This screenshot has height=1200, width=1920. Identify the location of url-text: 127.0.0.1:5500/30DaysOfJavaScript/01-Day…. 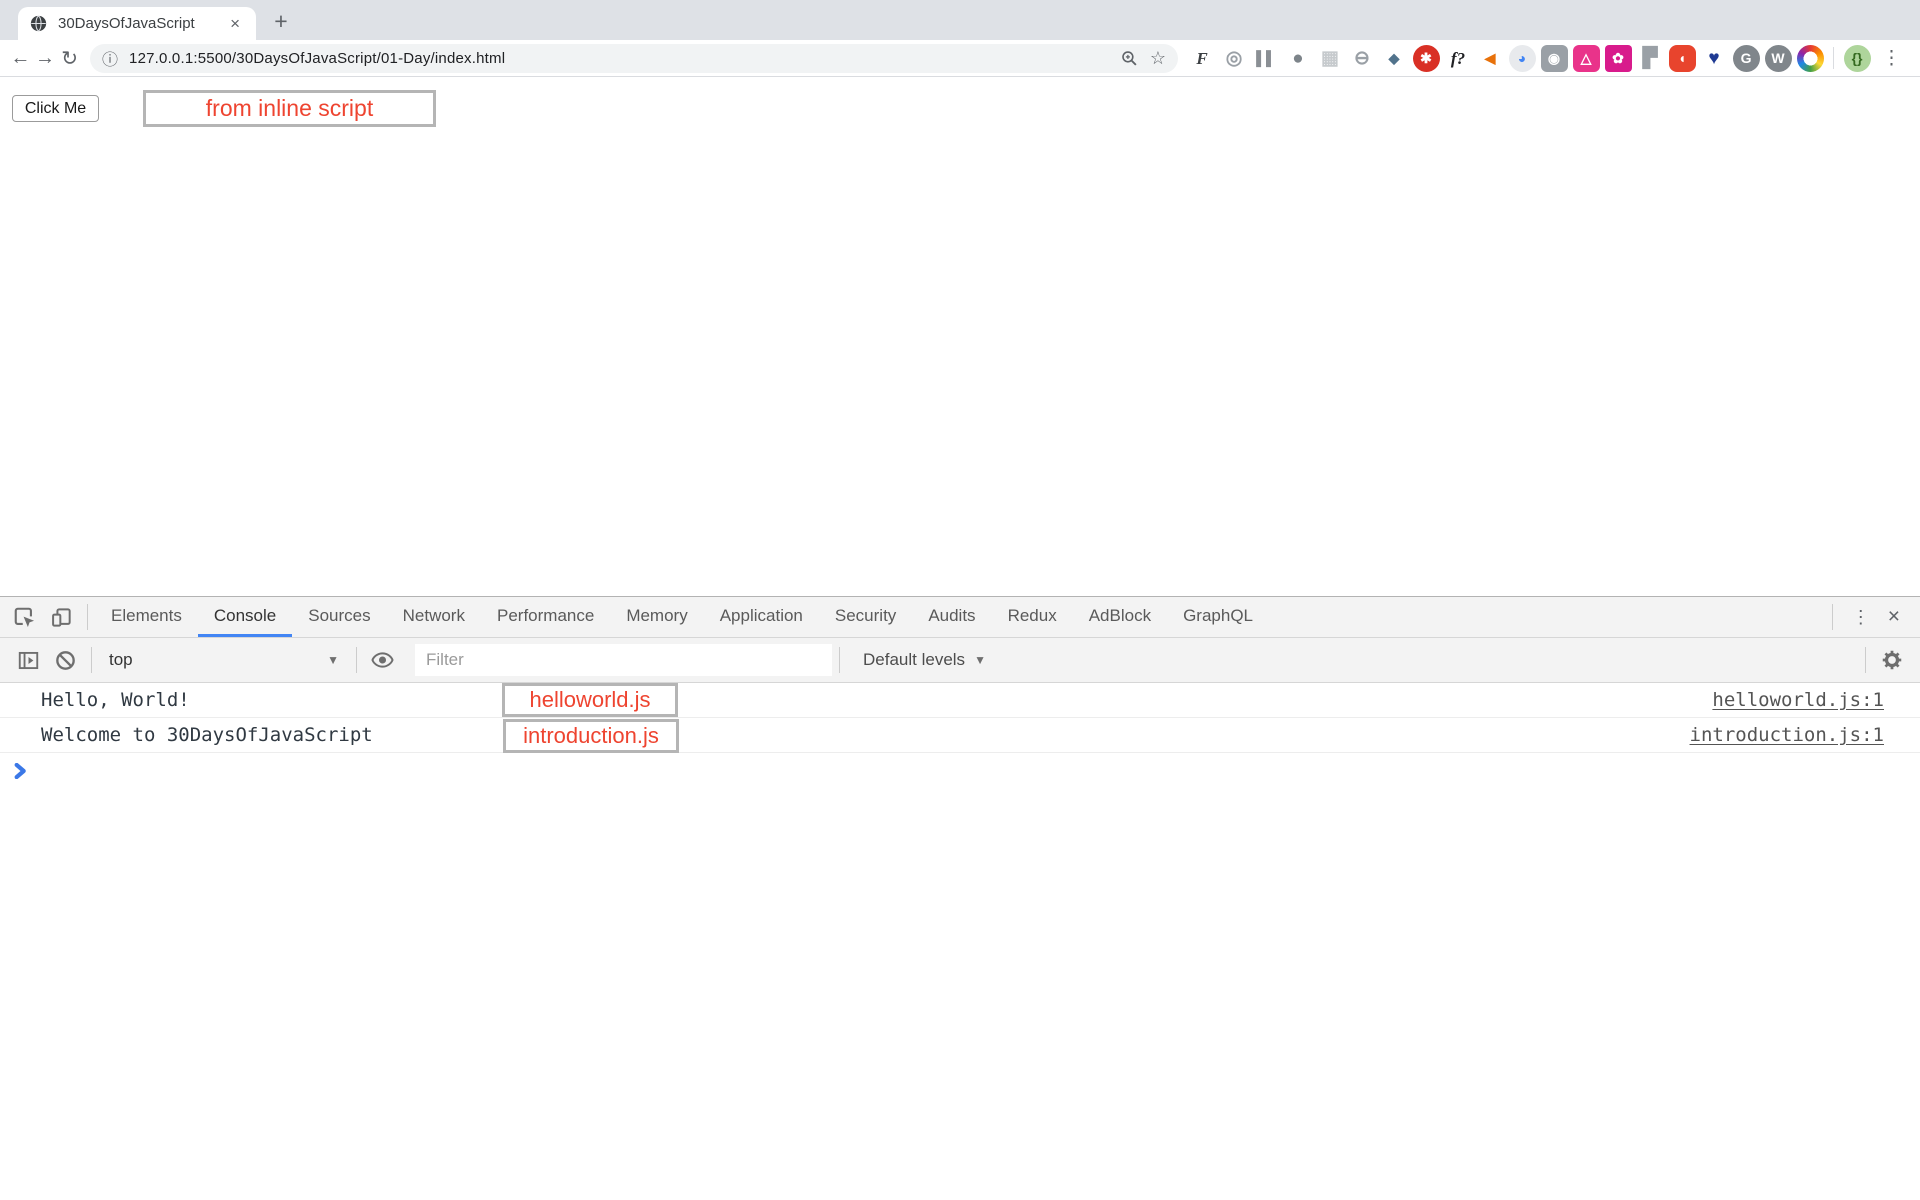
(618, 58).